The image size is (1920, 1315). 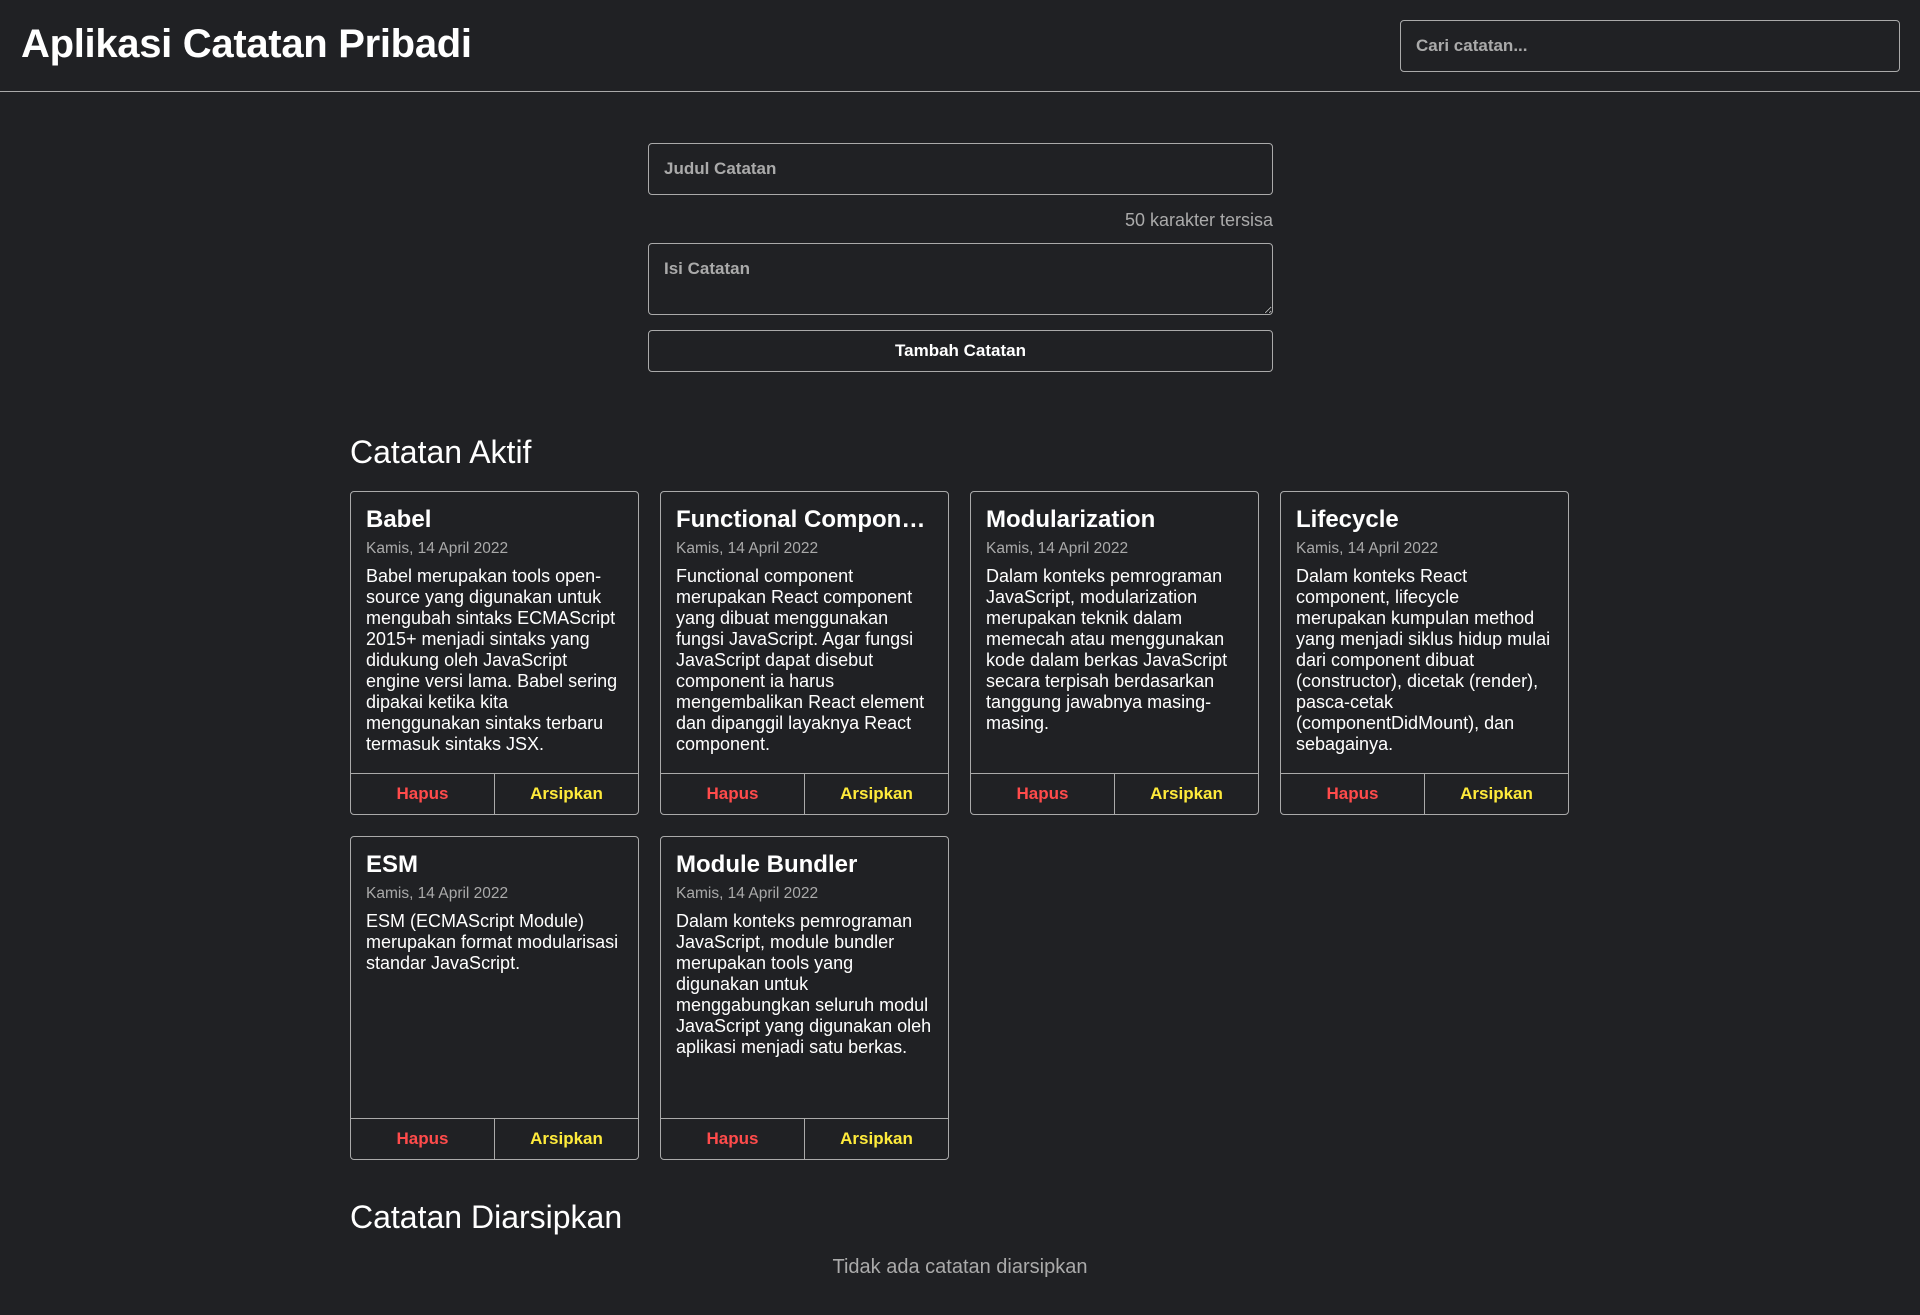 I want to click on note-title: ESM, so click(x=392, y=864).